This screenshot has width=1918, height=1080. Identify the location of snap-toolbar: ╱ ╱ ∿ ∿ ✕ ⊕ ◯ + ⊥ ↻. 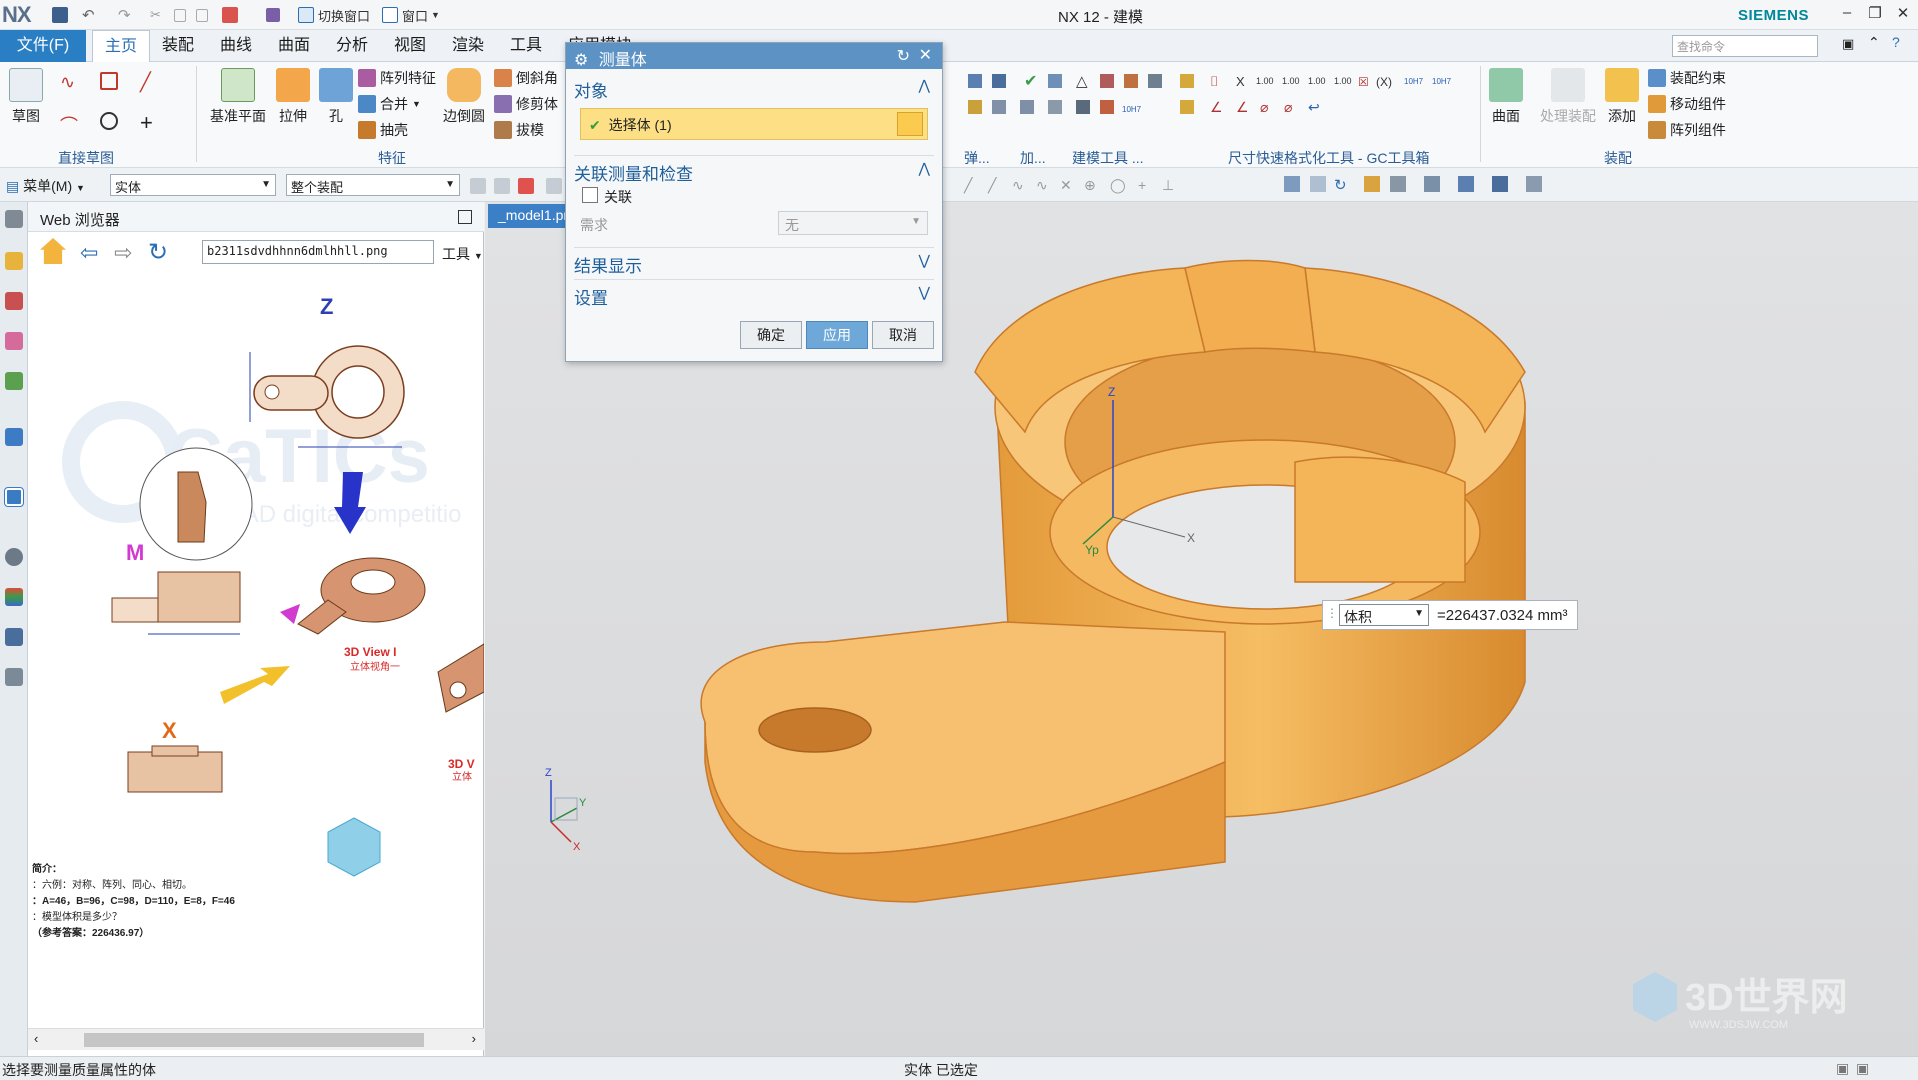
(1431, 186).